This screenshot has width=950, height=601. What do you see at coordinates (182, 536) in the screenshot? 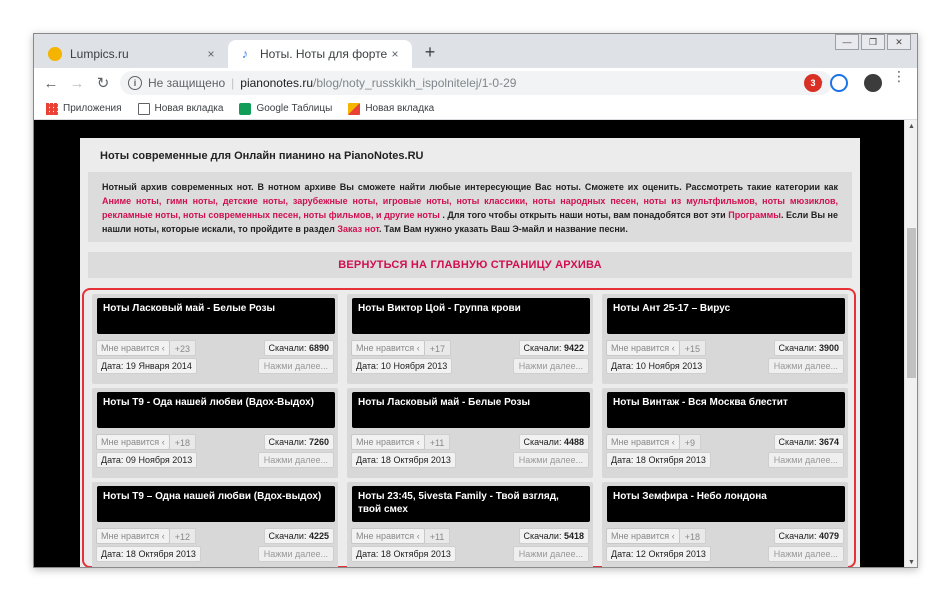
I see `like-count: +12` at bounding box center [182, 536].